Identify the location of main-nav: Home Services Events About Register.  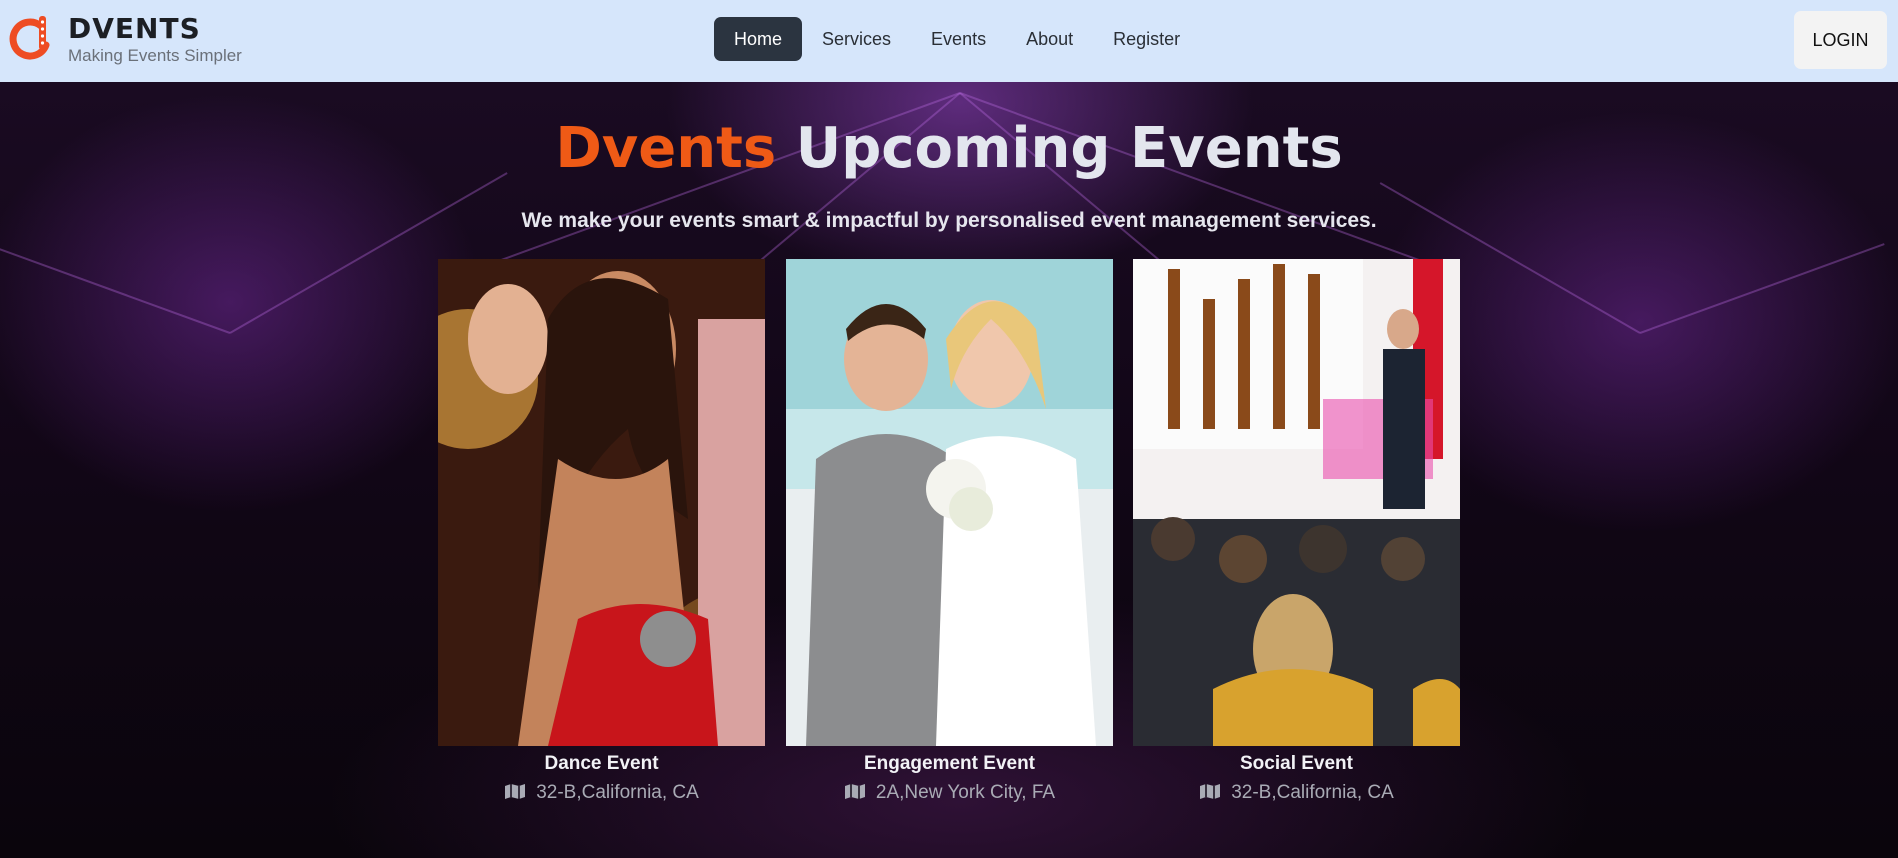
(957, 39).